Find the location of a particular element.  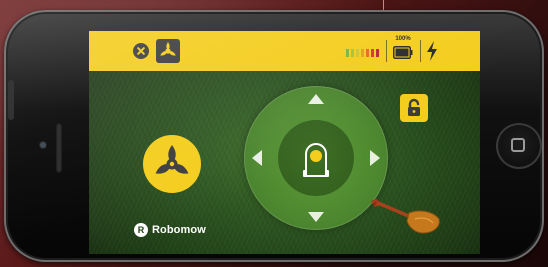

background-line is located at coordinates (383, 5).